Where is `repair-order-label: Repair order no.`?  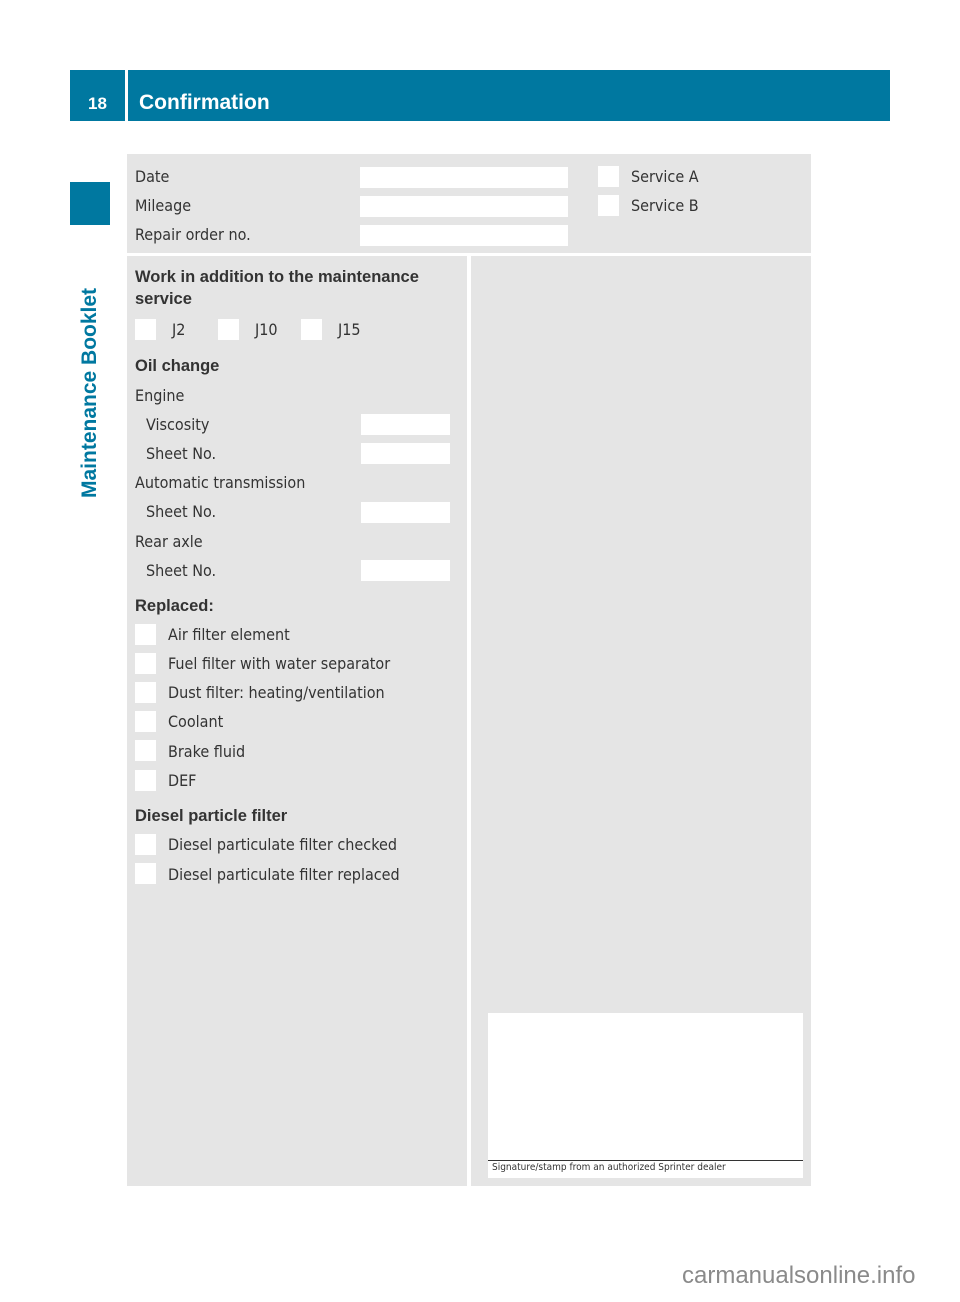
repair-order-label: Repair order no. is located at coordinates (193, 234).